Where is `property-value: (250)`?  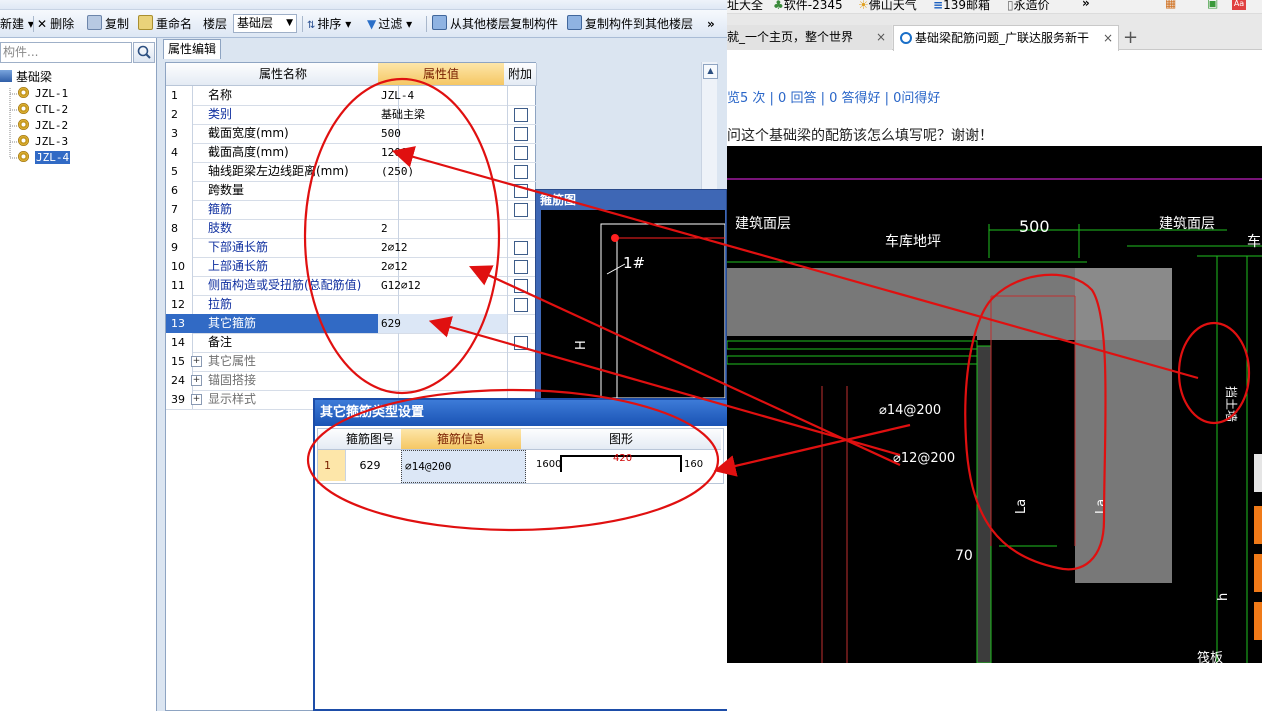
property-value: (250) is located at coordinates (443, 171).